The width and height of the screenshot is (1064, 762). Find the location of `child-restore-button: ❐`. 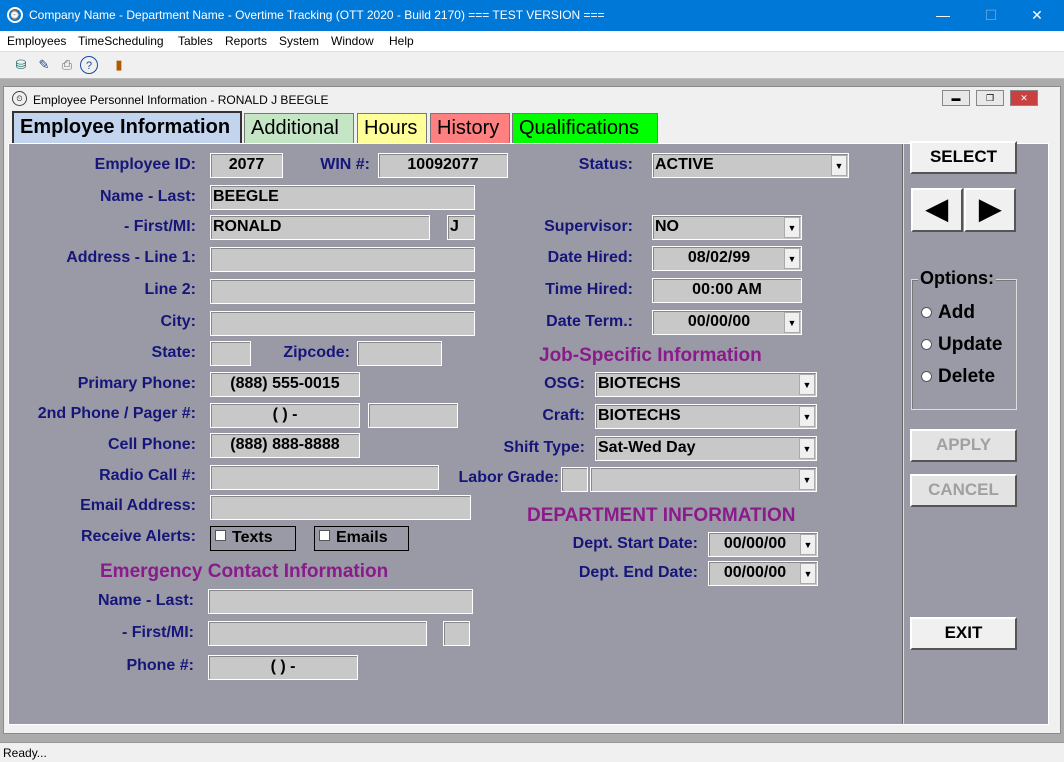

child-restore-button: ❐ is located at coordinates (990, 98).